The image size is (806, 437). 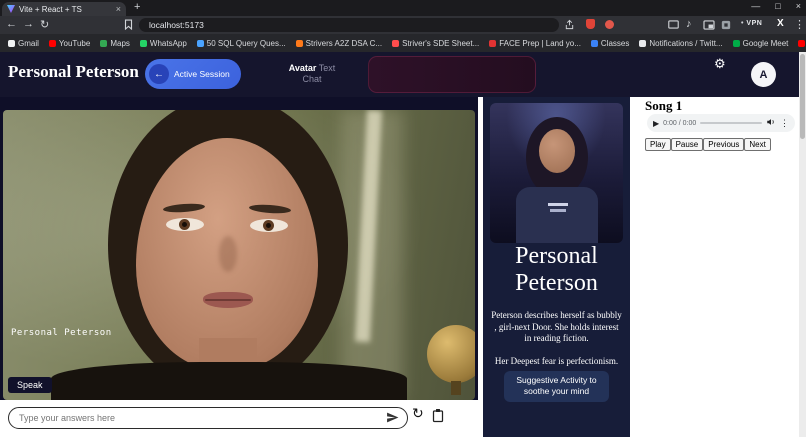 What do you see at coordinates (784, 123) in the screenshot?
I see `audio-overflow-icon: ⋮` at bounding box center [784, 123].